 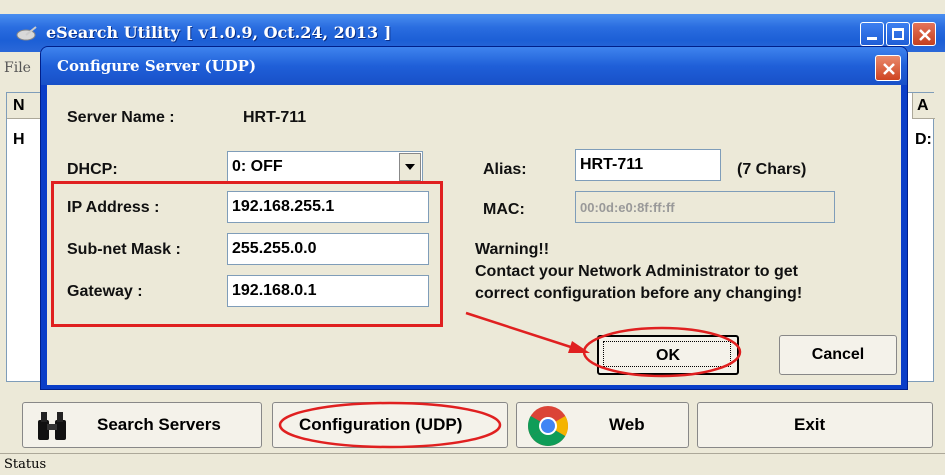 I want to click on dhcp-dropdown-button, so click(x=410, y=167).